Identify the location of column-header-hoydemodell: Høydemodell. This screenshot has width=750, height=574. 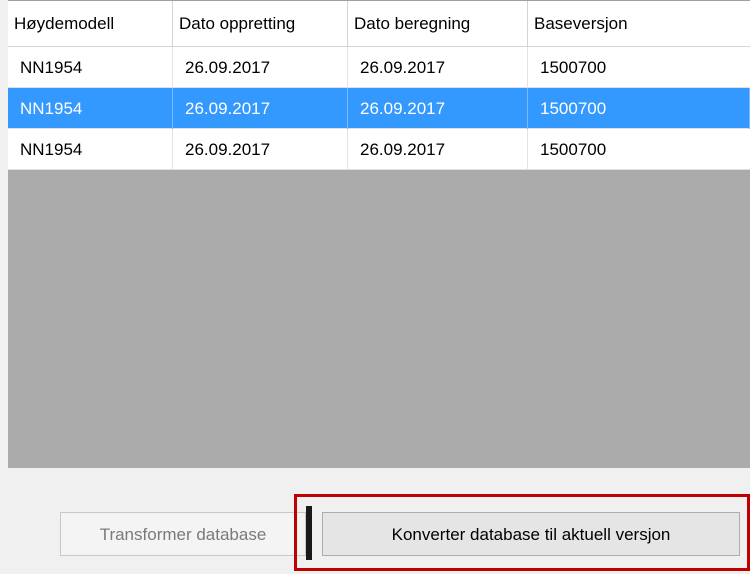
(90, 24).